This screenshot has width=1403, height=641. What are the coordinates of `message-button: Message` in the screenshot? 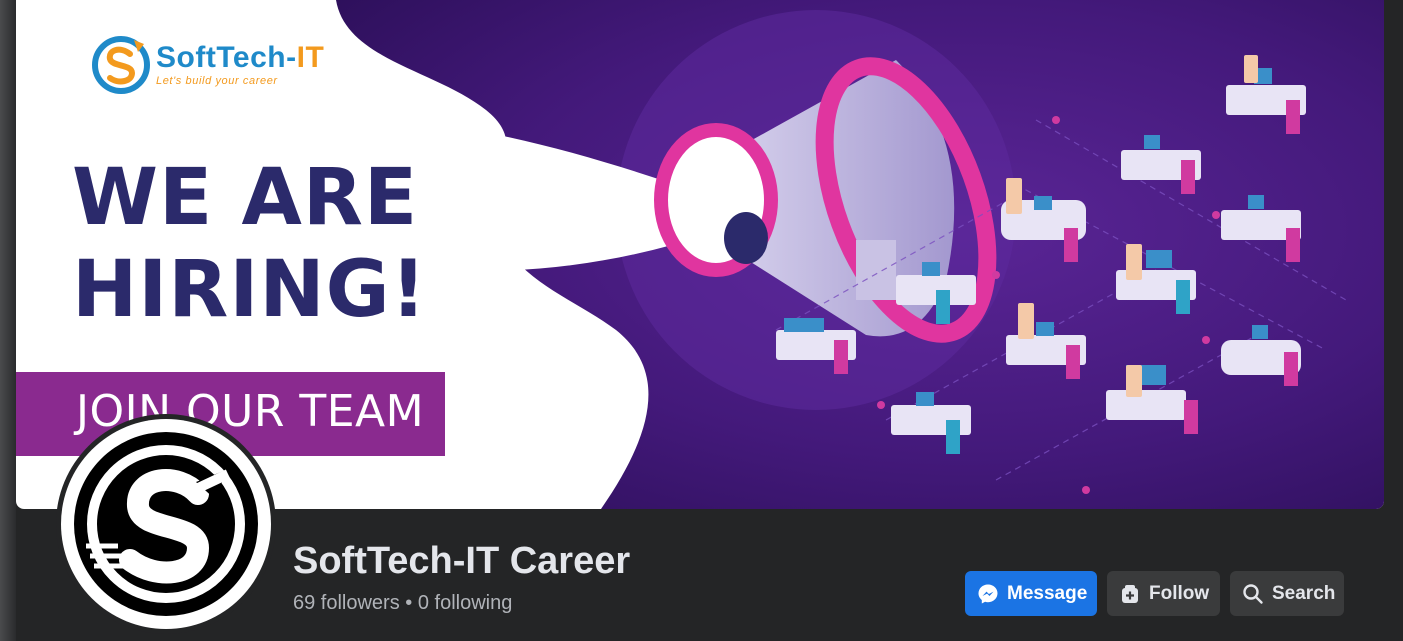 It's located at (1031, 593).